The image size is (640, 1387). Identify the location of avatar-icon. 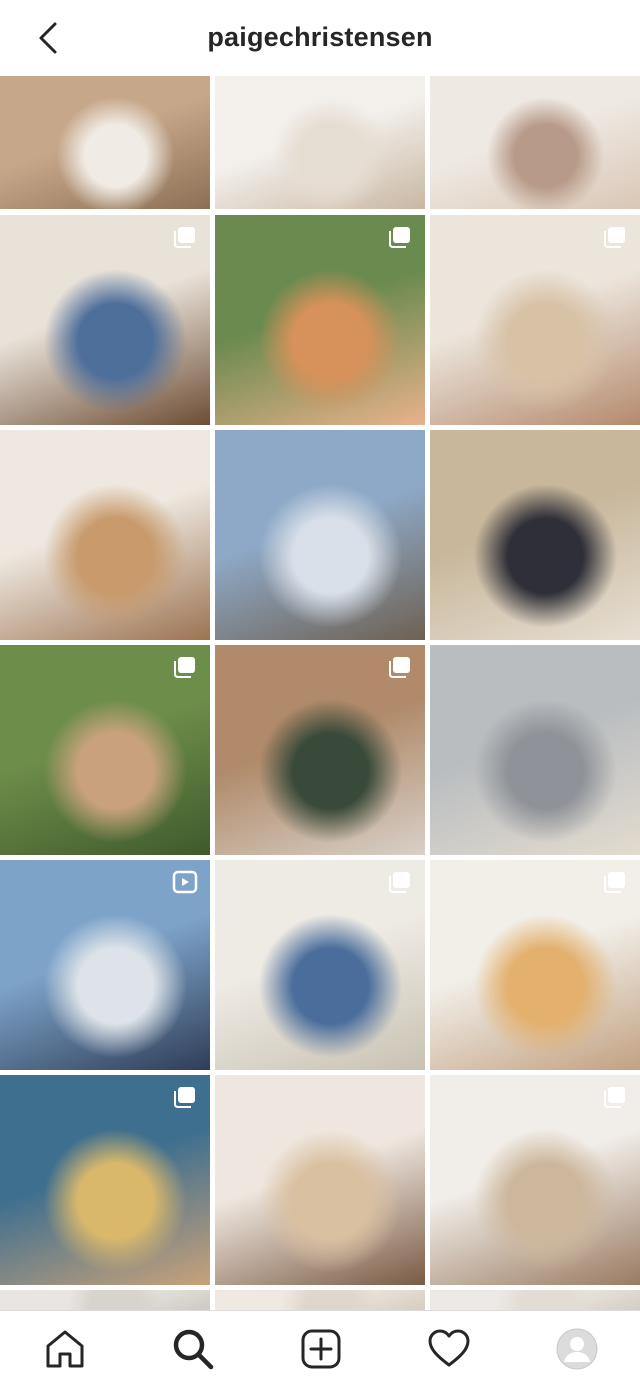
(577, 1349).